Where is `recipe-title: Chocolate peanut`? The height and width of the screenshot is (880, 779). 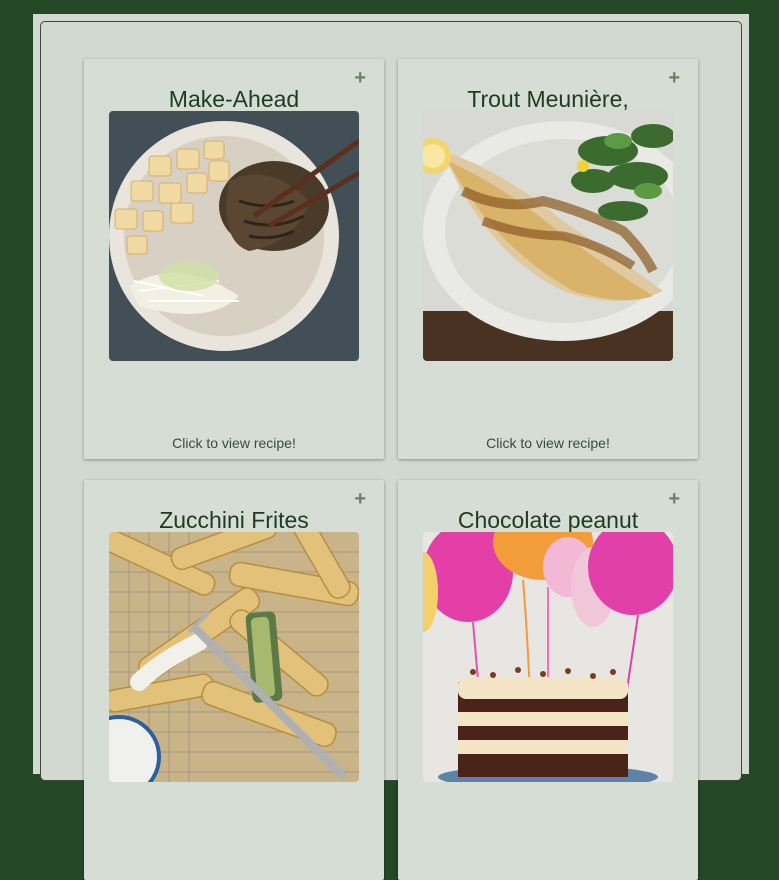
recipe-title: Chocolate peanut is located at coordinates (548, 520).